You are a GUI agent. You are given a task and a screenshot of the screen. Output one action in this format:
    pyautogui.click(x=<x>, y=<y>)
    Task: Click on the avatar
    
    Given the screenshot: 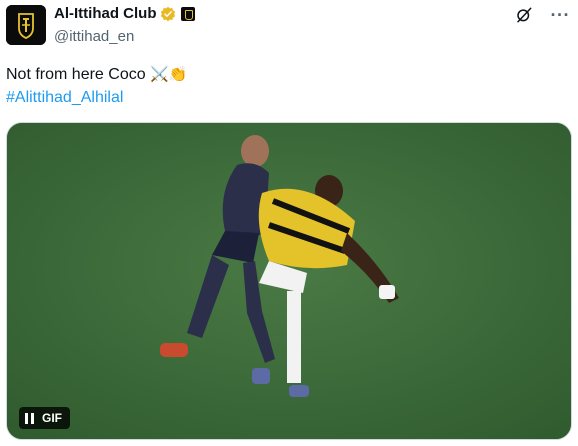 What is the action you would take?
    pyautogui.click(x=26, y=25)
    